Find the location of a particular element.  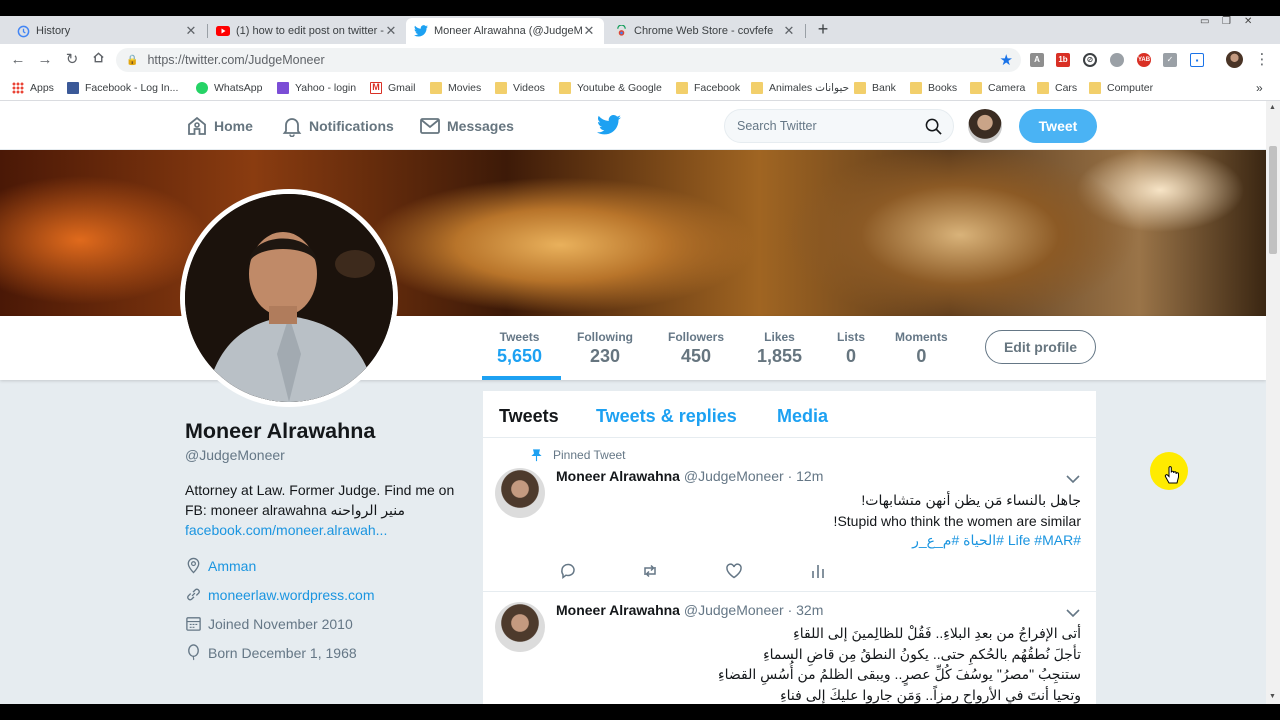

home-icon is located at coordinates (98, 60).